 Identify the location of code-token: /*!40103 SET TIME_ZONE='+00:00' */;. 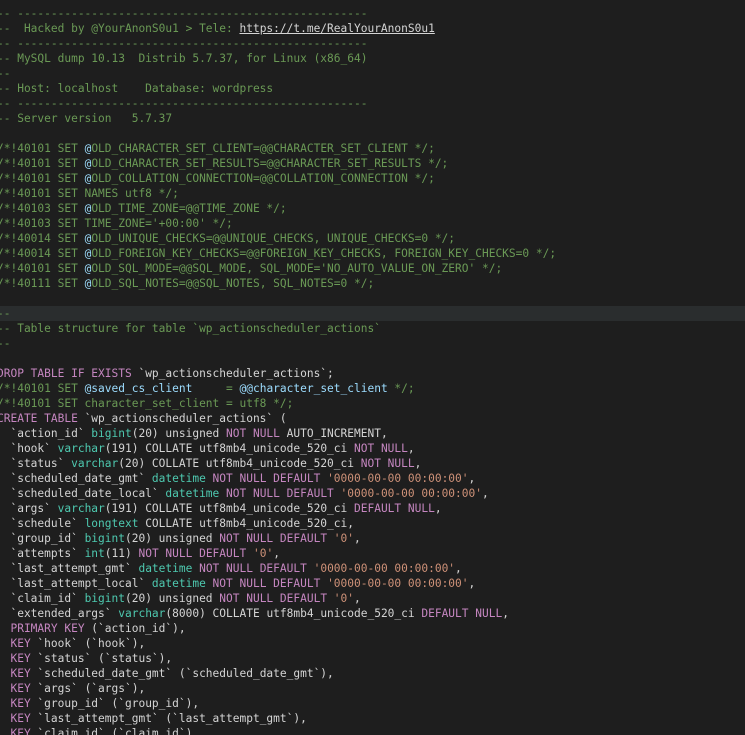
(116, 223).